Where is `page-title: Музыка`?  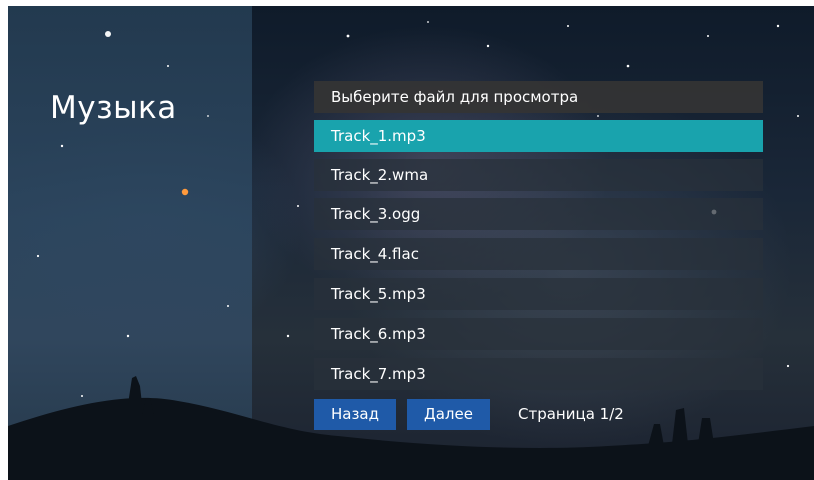 page-title: Музыка is located at coordinates (113, 108).